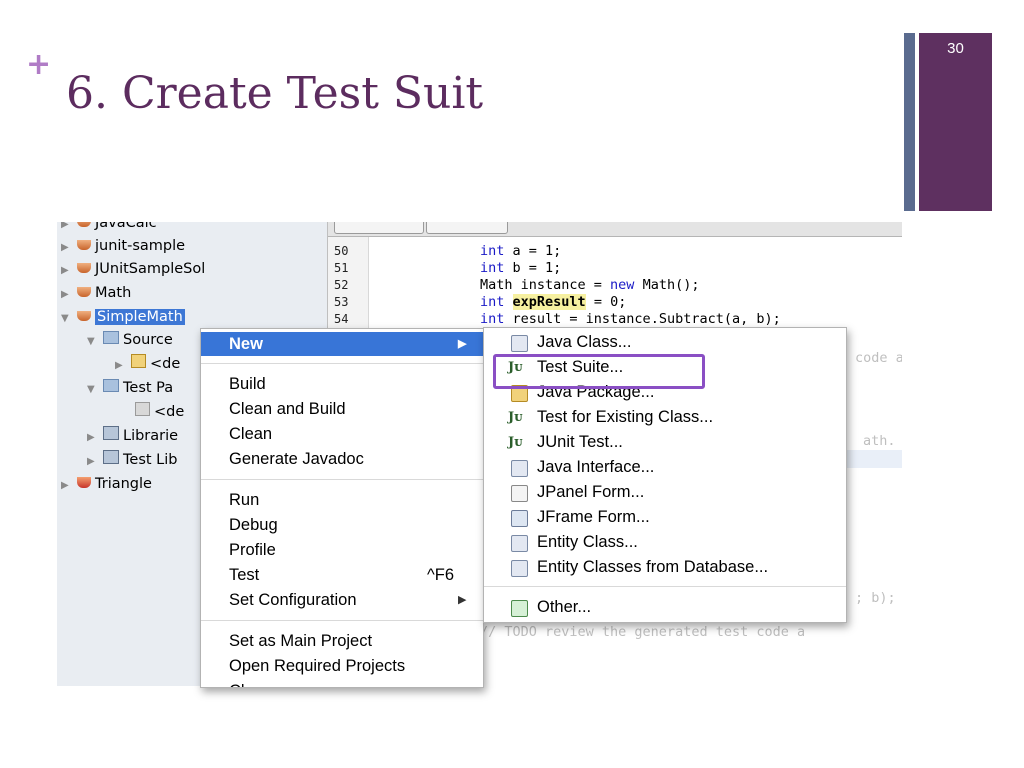  What do you see at coordinates (615, 229) in the screenshot?
I see `editor-toolbar` at bounding box center [615, 229].